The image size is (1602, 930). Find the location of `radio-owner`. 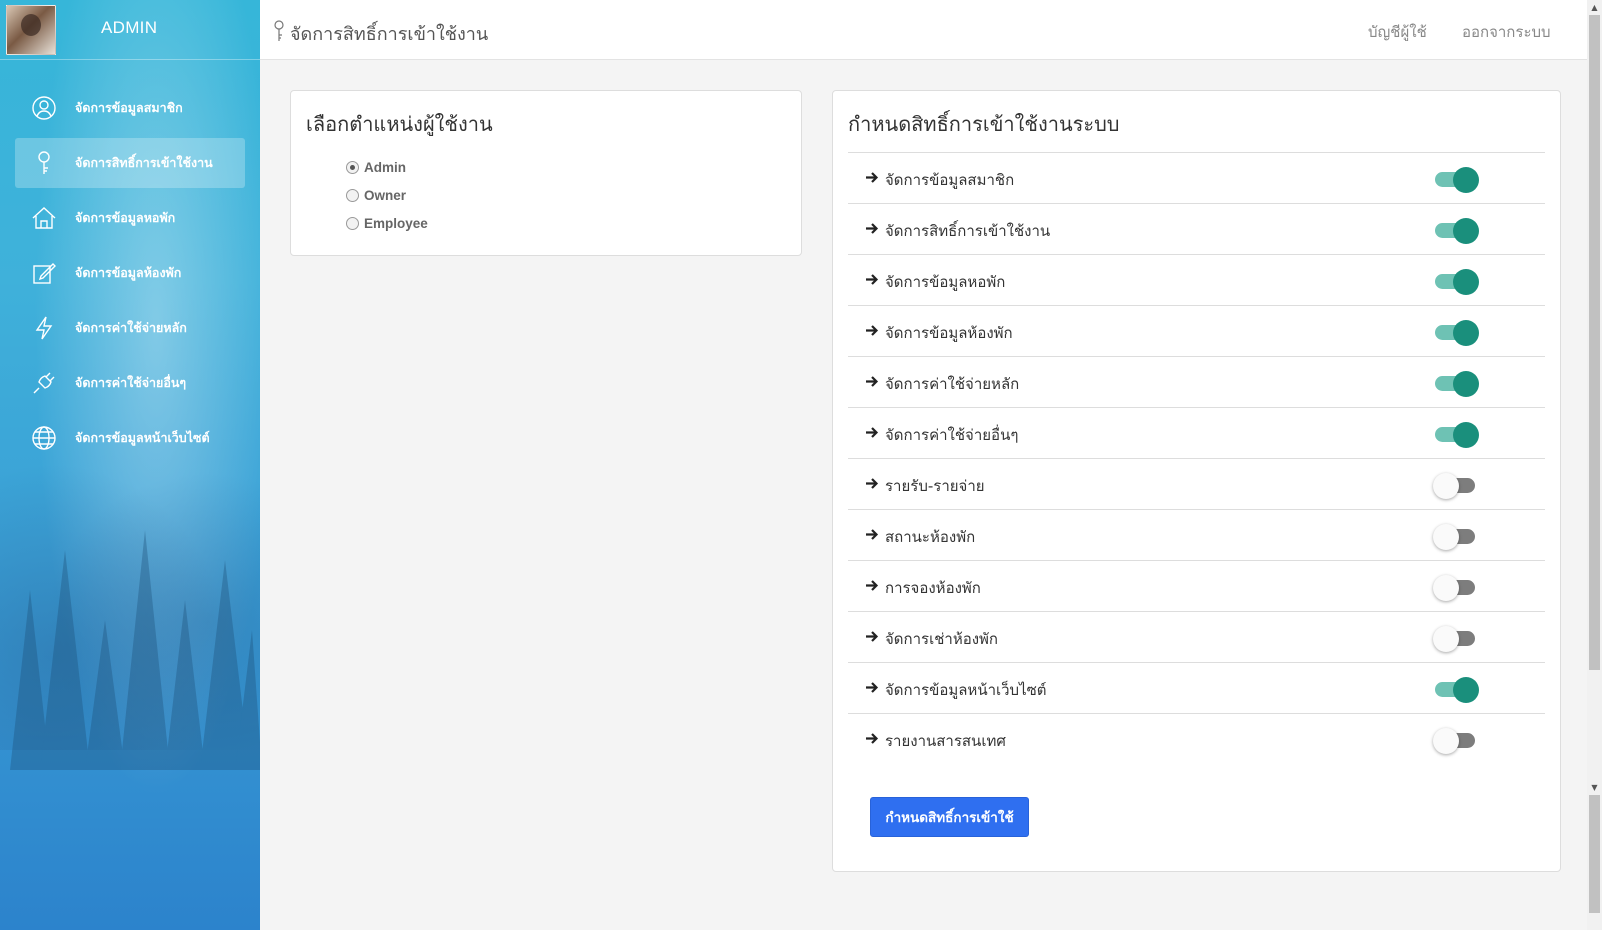

radio-owner is located at coordinates (352, 195).